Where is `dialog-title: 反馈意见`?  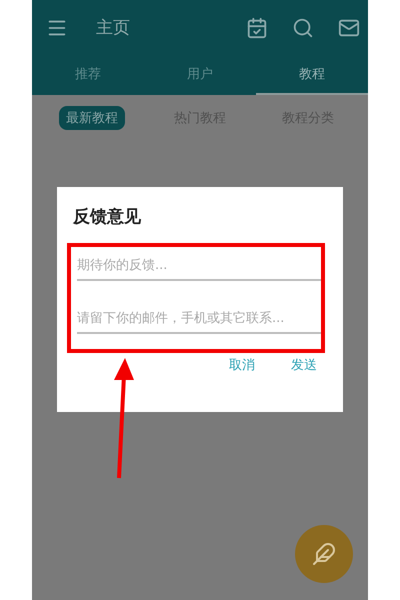 dialog-title: 反馈意见 is located at coordinates (107, 217).